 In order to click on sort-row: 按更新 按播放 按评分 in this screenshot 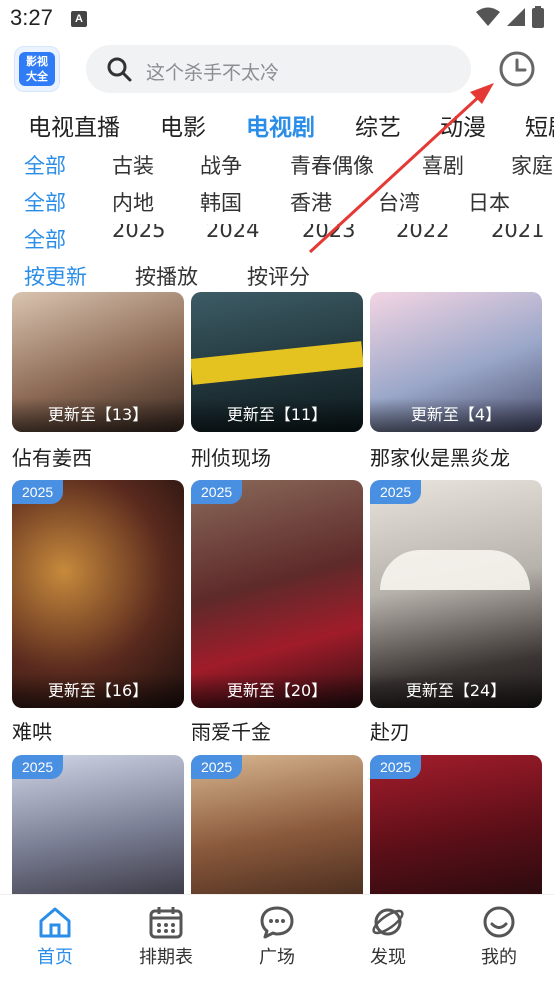, I will do `click(277, 278)`.